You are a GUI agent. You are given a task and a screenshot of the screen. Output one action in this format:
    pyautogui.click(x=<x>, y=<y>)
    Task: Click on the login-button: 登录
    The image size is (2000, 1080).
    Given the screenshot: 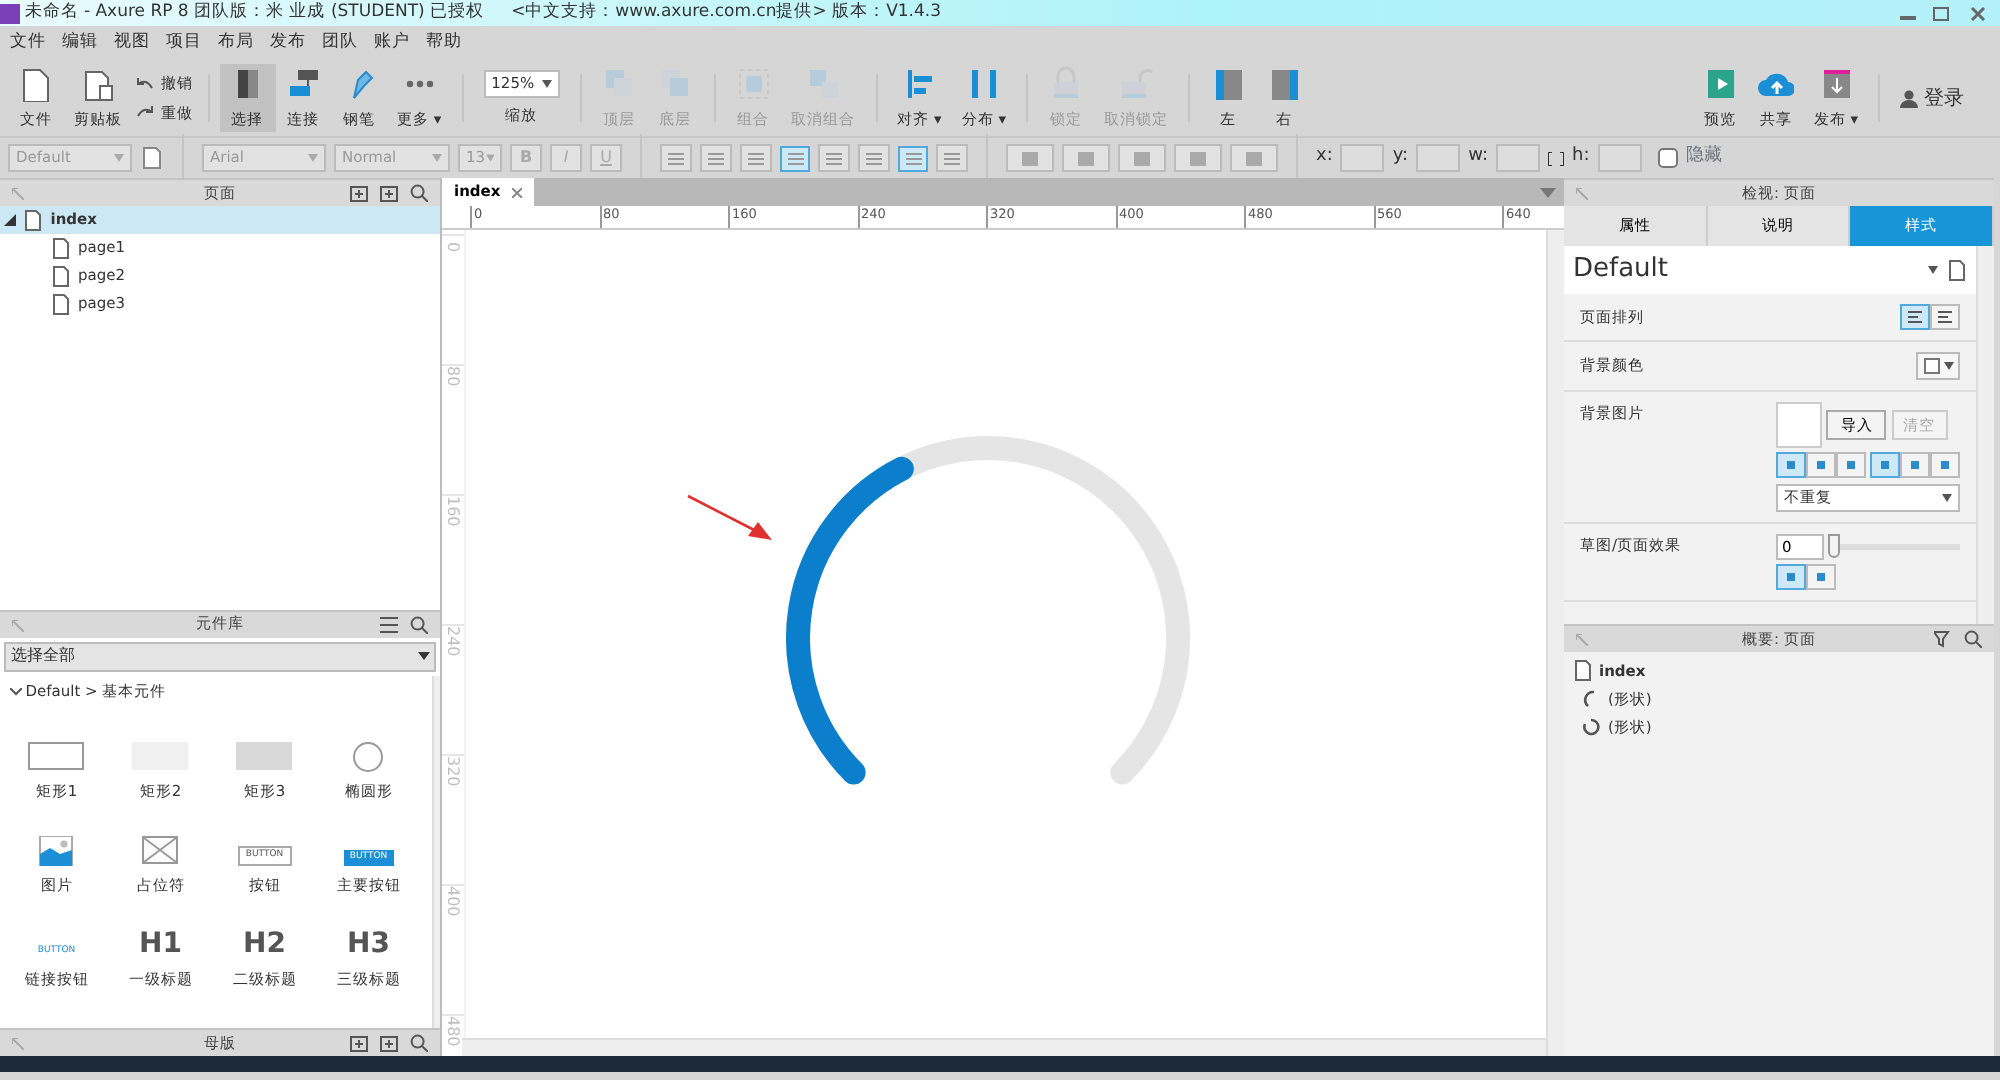 What is the action you would take?
    pyautogui.click(x=1932, y=98)
    